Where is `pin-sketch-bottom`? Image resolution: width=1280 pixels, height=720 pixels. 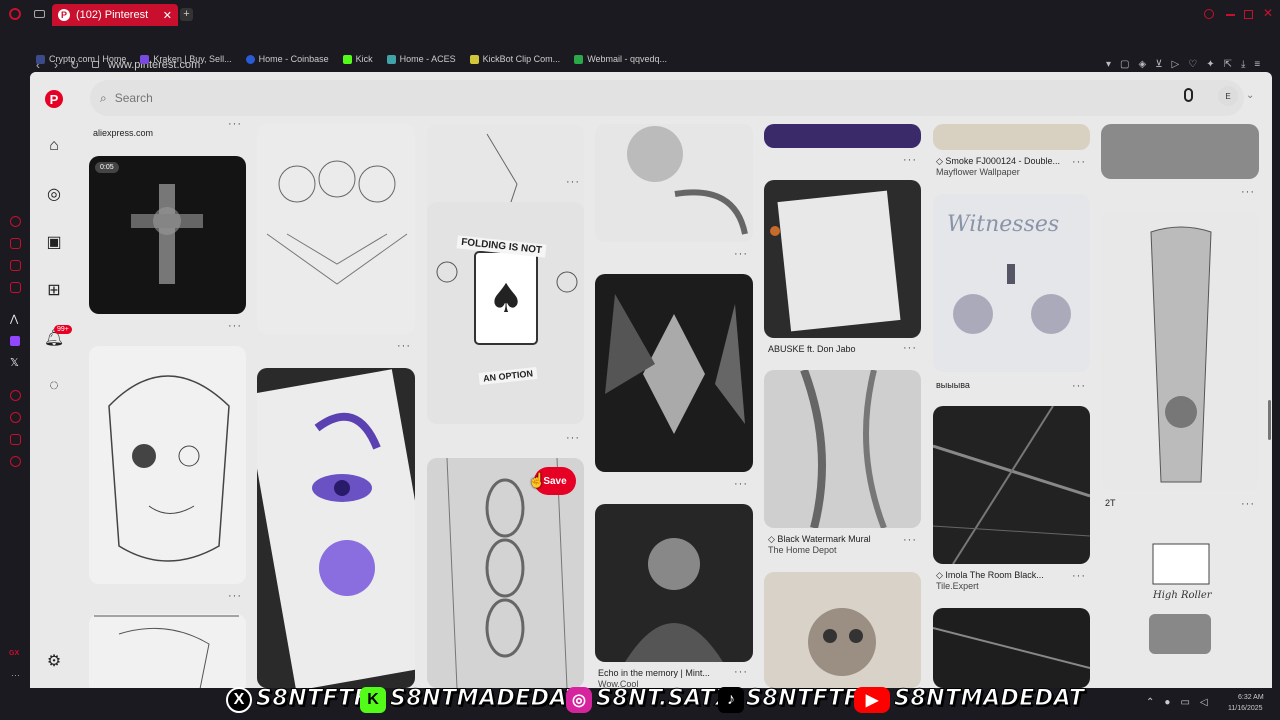 pin-sketch-bottom is located at coordinates (167, 651).